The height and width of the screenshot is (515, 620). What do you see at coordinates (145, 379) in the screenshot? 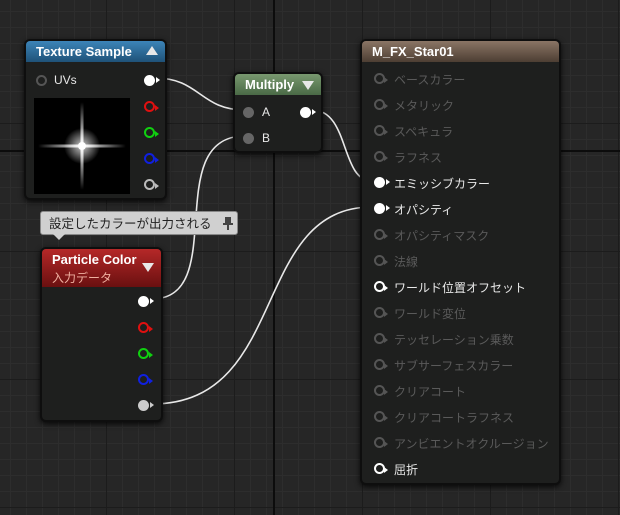
I see `particle-blue-output-pin` at bounding box center [145, 379].